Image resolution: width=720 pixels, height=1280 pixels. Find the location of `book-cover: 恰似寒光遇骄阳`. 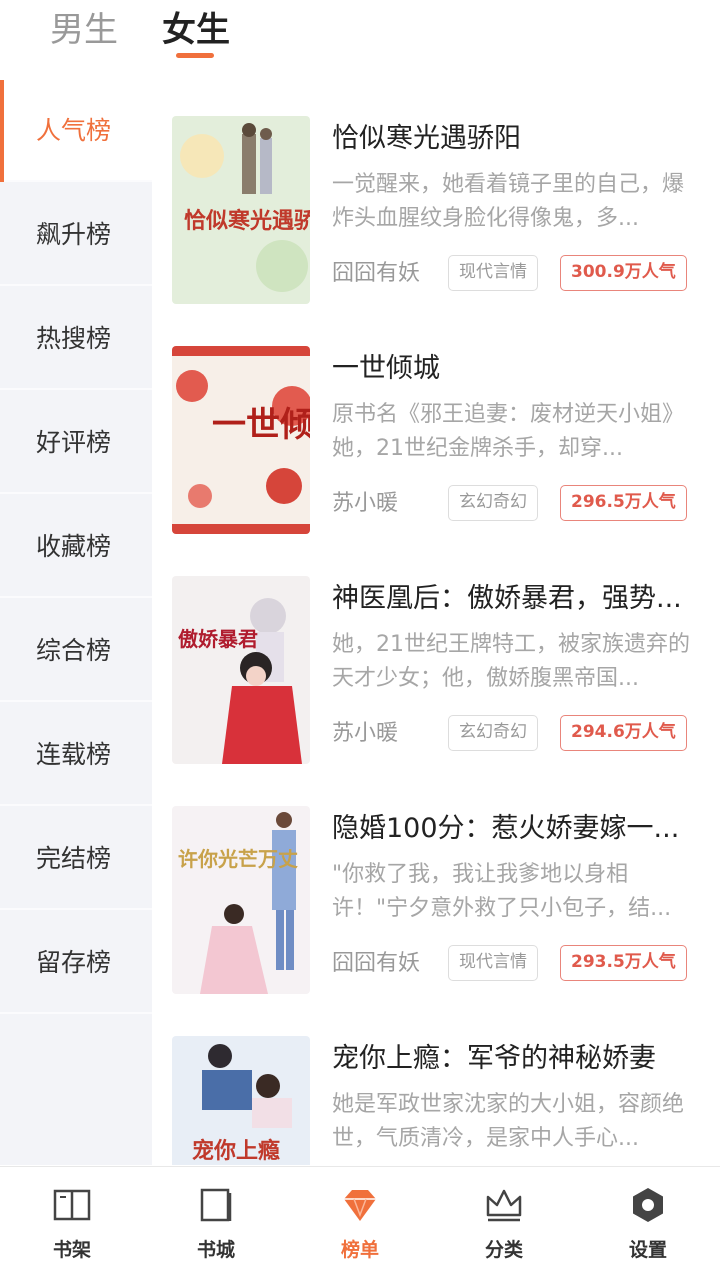

book-cover: 恰似寒光遇骄阳 is located at coordinates (241, 210).